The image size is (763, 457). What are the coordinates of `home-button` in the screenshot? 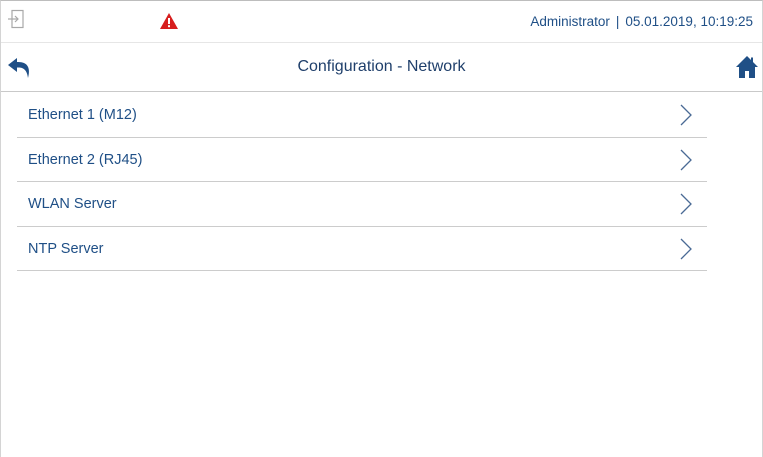 It's located at (747, 67).